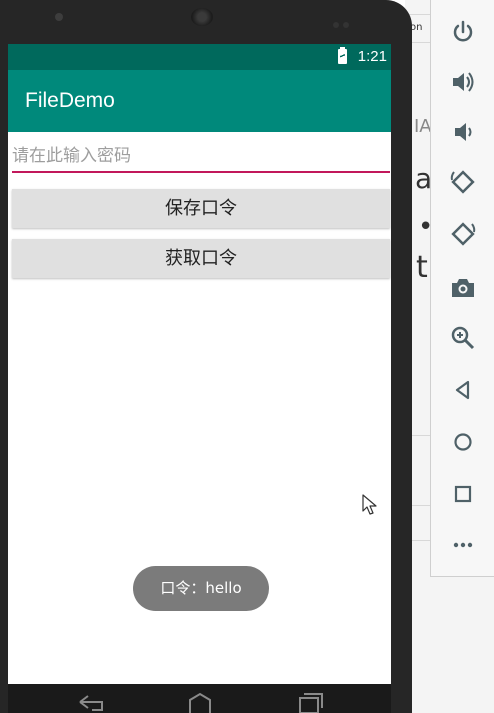 The height and width of the screenshot is (713, 494). Describe the element at coordinates (201, 172) in the screenshot. I see `password-input-underline` at that location.